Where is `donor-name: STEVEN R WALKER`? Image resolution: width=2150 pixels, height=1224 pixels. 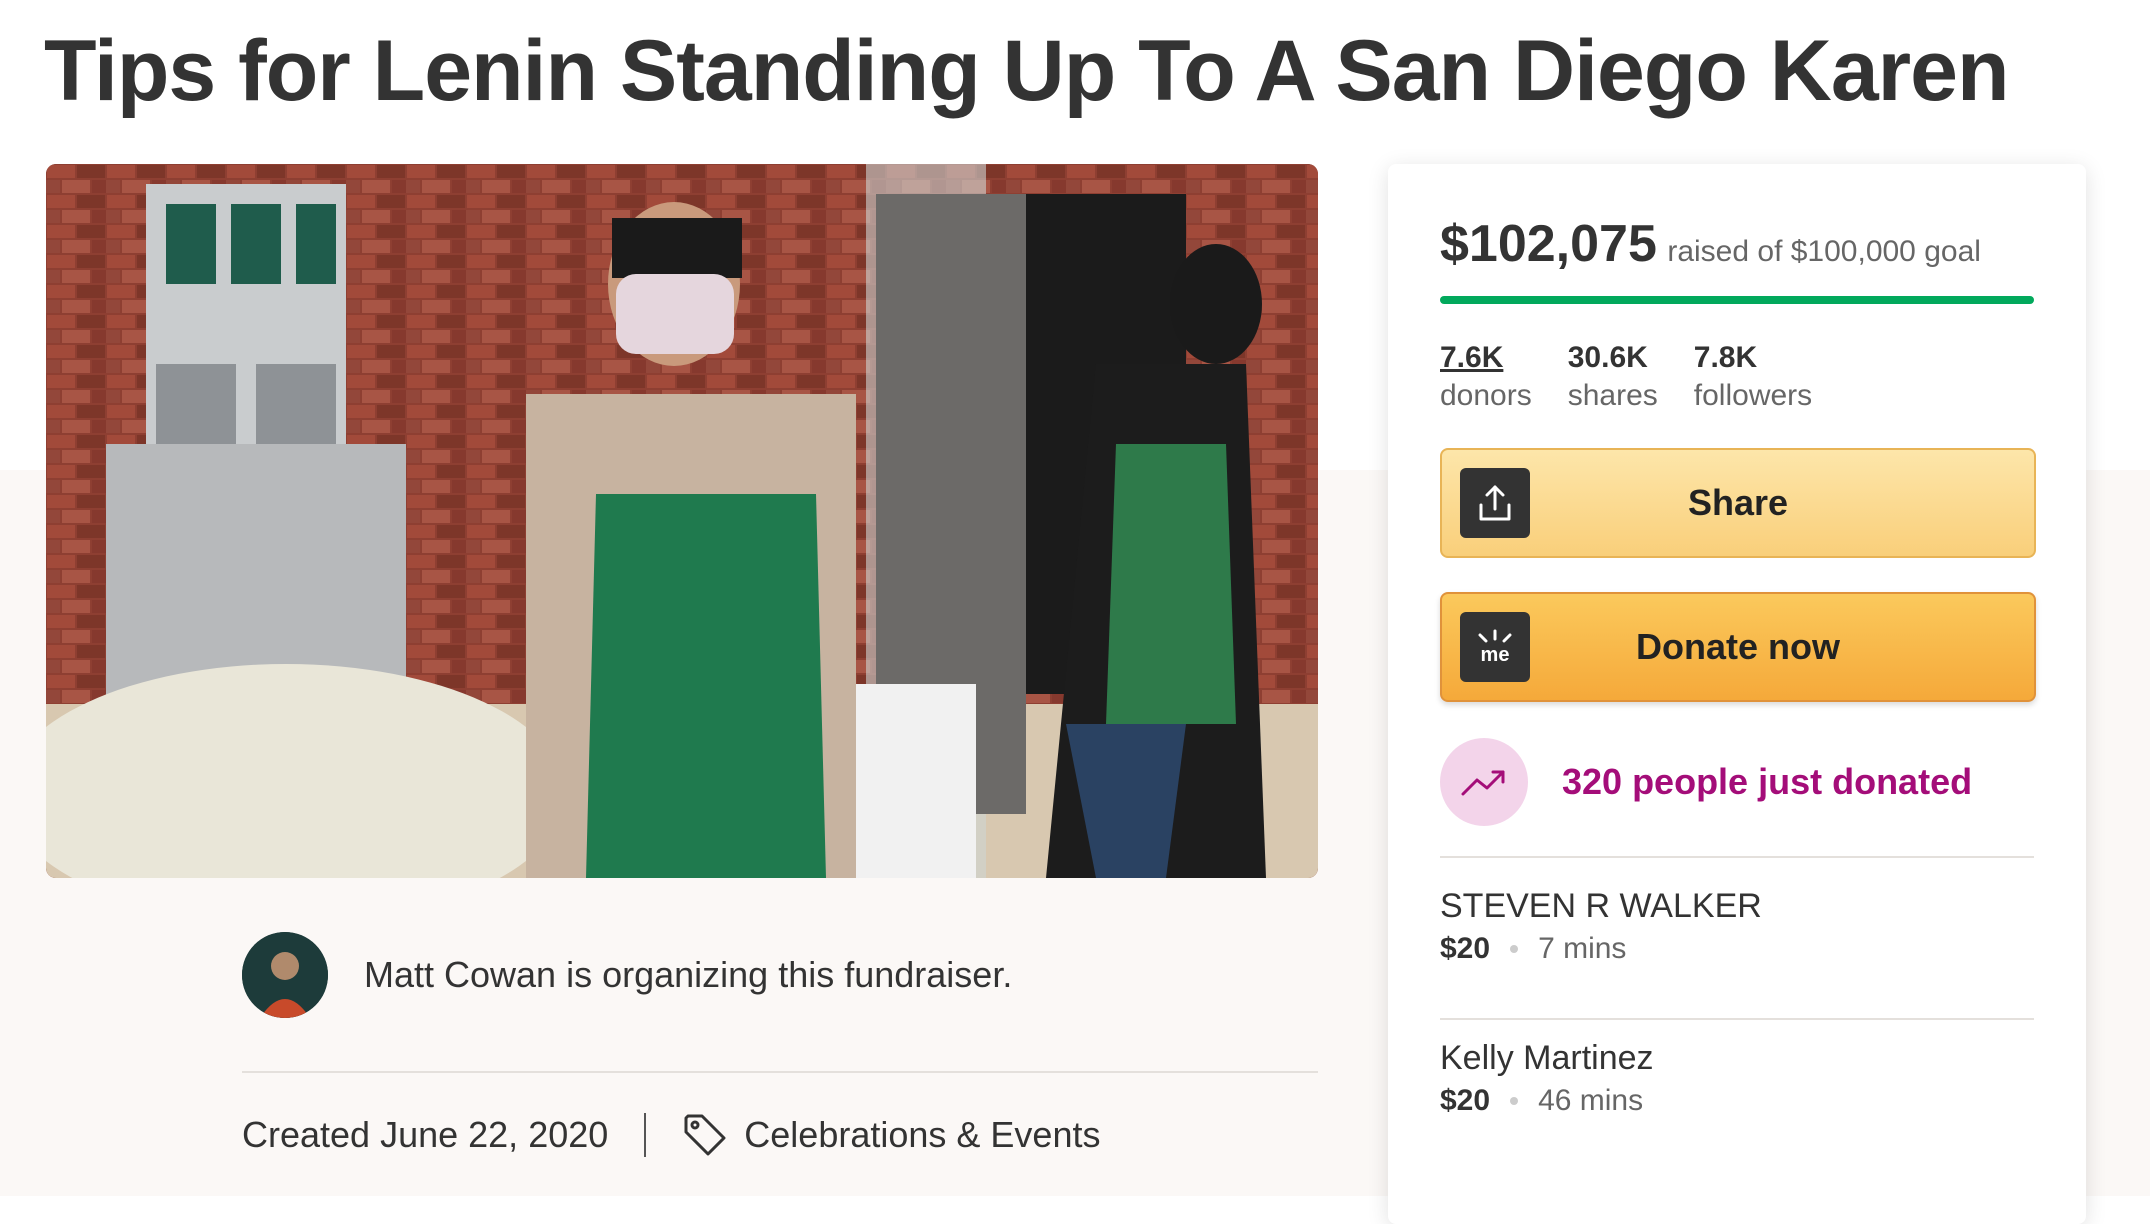
donor-name: STEVEN R WALKER is located at coordinates (1601, 906).